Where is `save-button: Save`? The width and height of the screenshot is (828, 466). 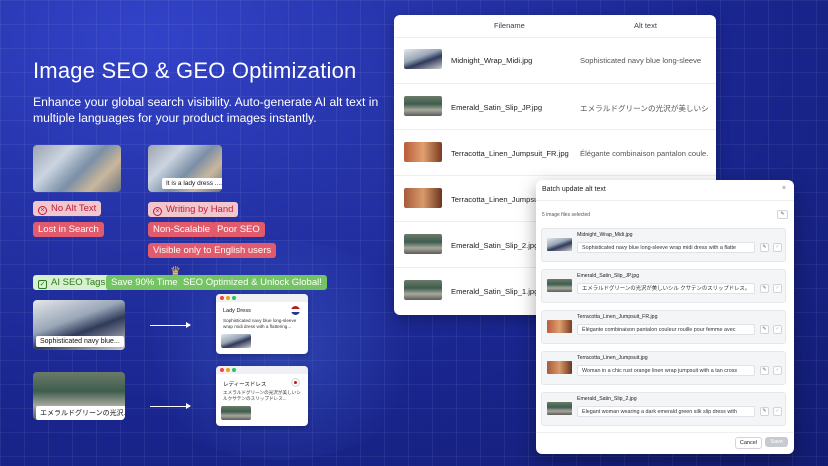
save-button: Save is located at coordinates (776, 442).